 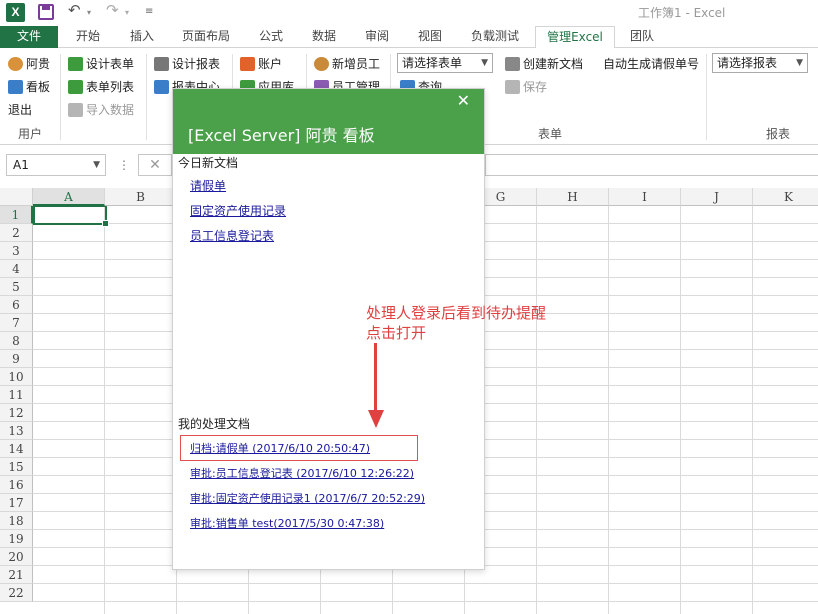 What do you see at coordinates (29, 37) in the screenshot?
I see `tab-file: 文件` at bounding box center [29, 37].